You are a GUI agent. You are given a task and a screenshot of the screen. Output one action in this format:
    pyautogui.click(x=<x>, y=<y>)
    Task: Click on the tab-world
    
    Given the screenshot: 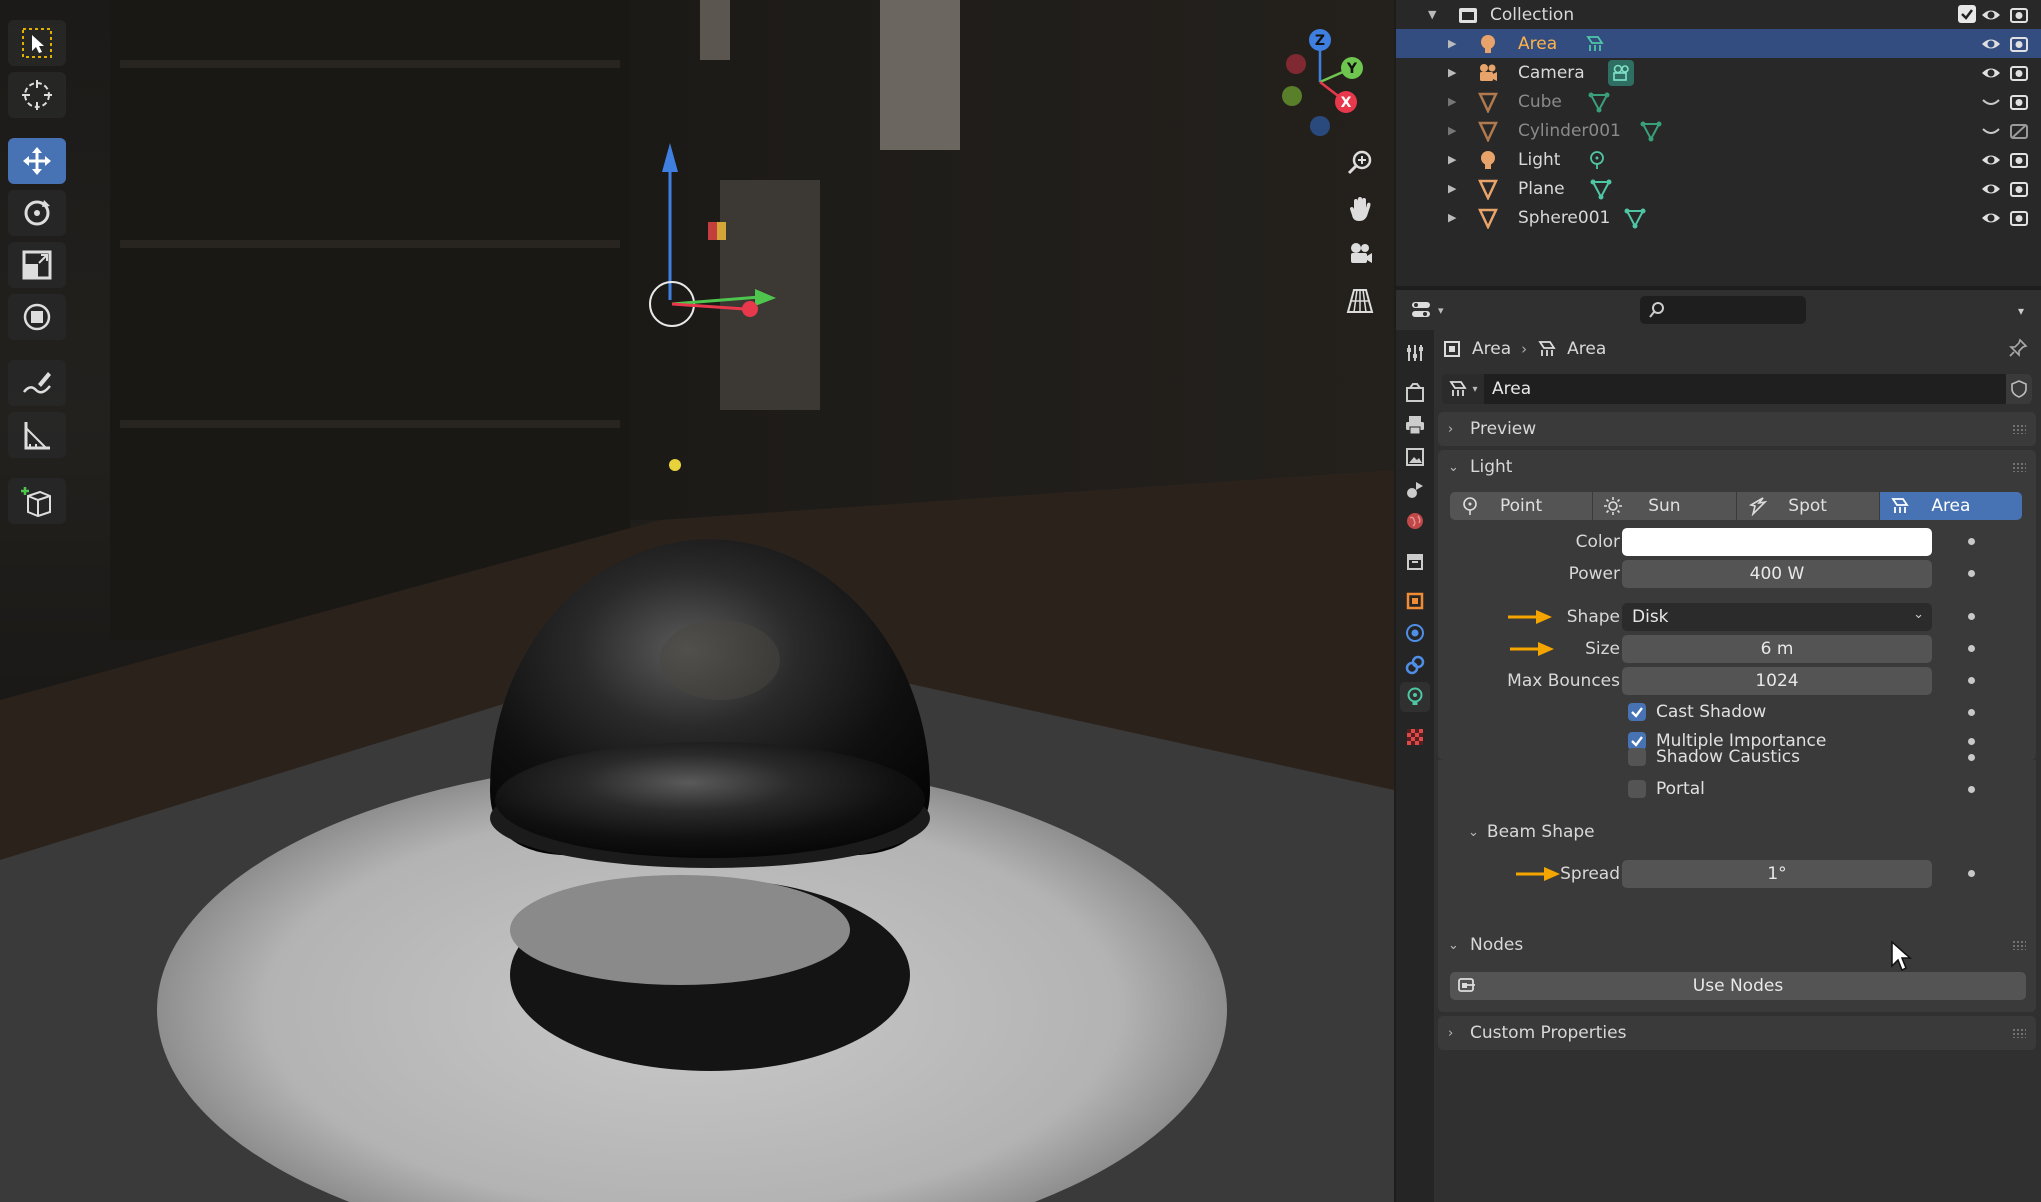 What is the action you would take?
    pyautogui.click(x=1415, y=521)
    